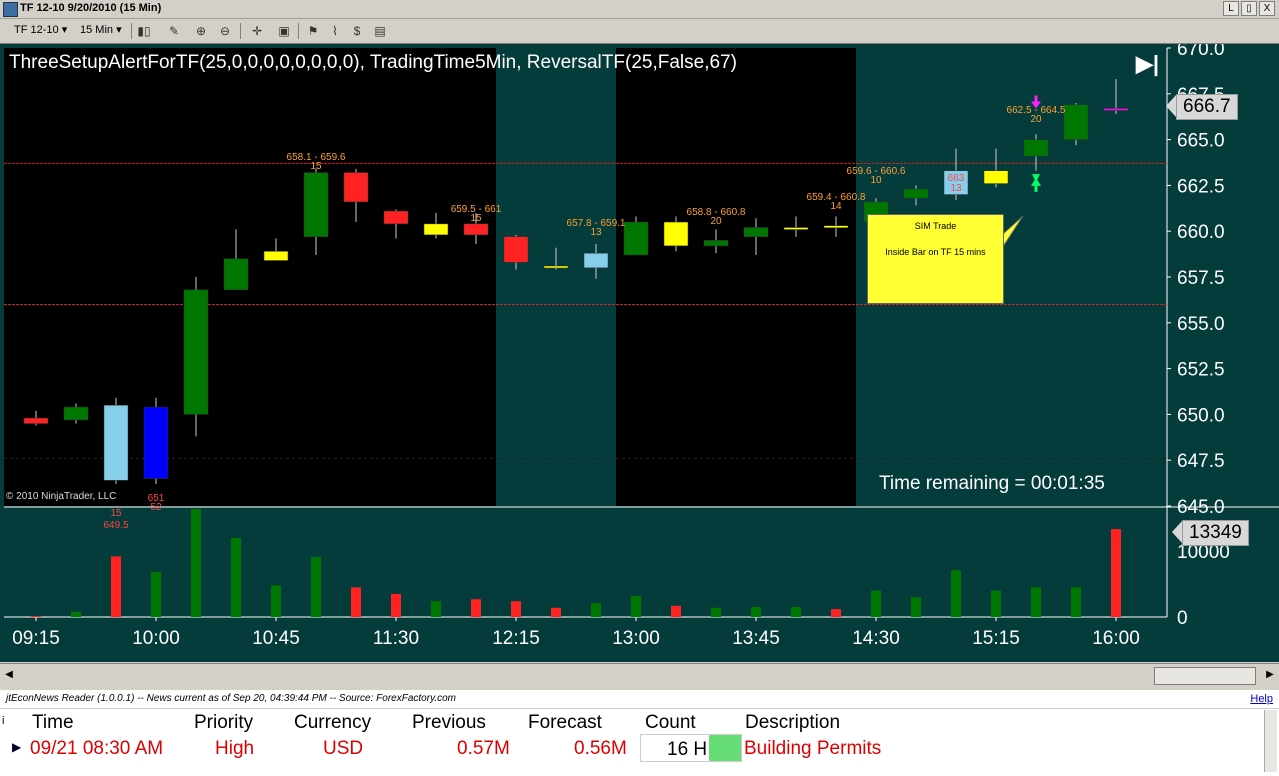 The width and height of the screenshot is (1279, 776). Describe the element at coordinates (53, 723) in the screenshot. I see `col-time: Time` at that location.